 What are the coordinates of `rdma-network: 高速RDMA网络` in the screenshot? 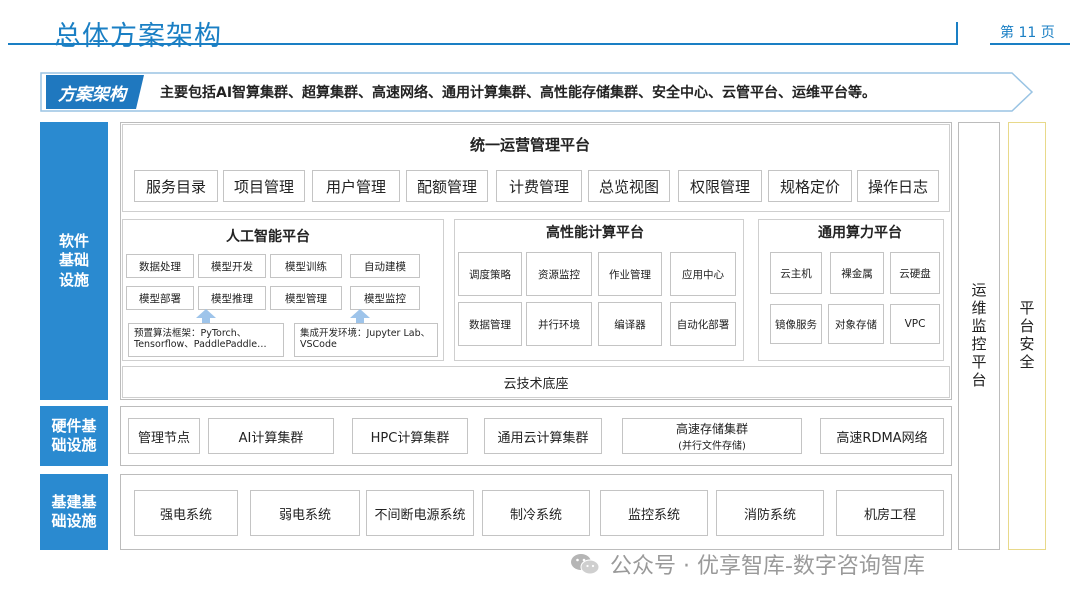 It's located at (882, 436).